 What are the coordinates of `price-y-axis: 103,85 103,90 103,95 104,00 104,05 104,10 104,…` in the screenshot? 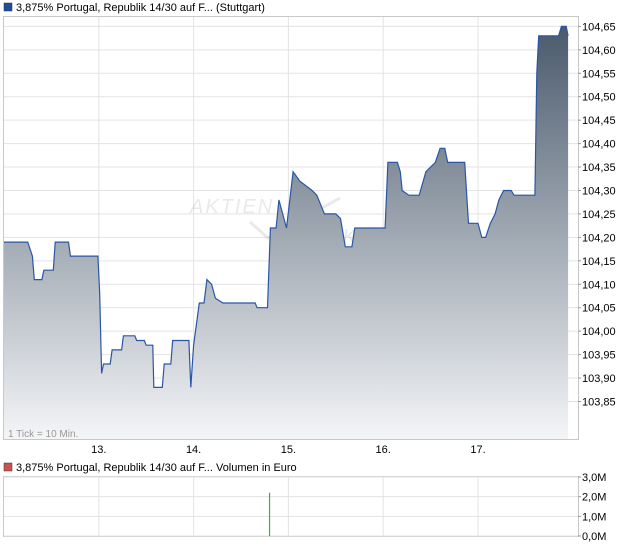 It's located at (597, 214).